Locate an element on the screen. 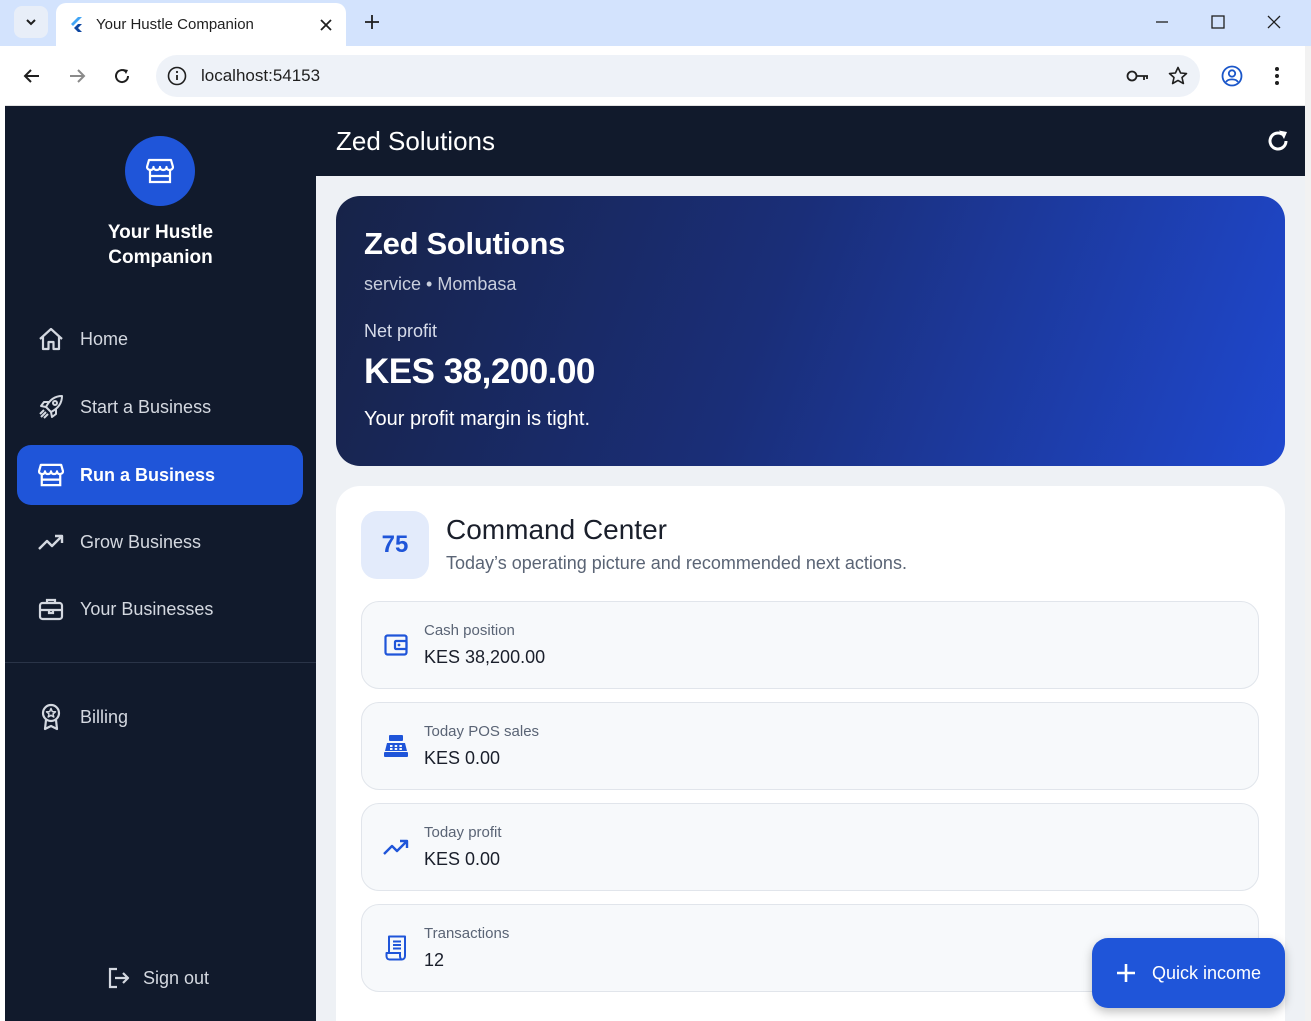  quick-income-button: Quick income is located at coordinates (1188, 973).